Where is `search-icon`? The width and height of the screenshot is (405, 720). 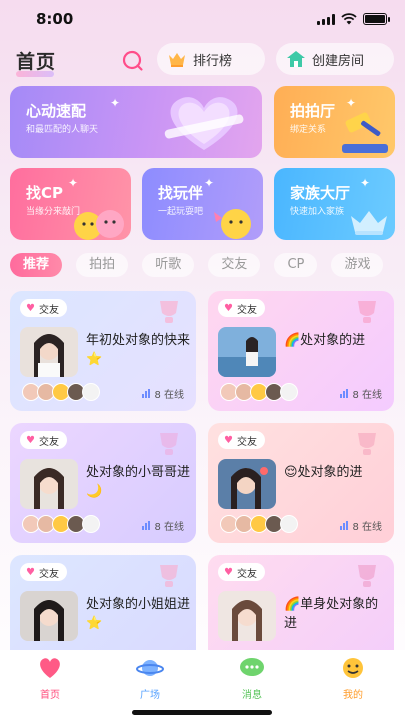
search-icon is located at coordinates (132, 60).